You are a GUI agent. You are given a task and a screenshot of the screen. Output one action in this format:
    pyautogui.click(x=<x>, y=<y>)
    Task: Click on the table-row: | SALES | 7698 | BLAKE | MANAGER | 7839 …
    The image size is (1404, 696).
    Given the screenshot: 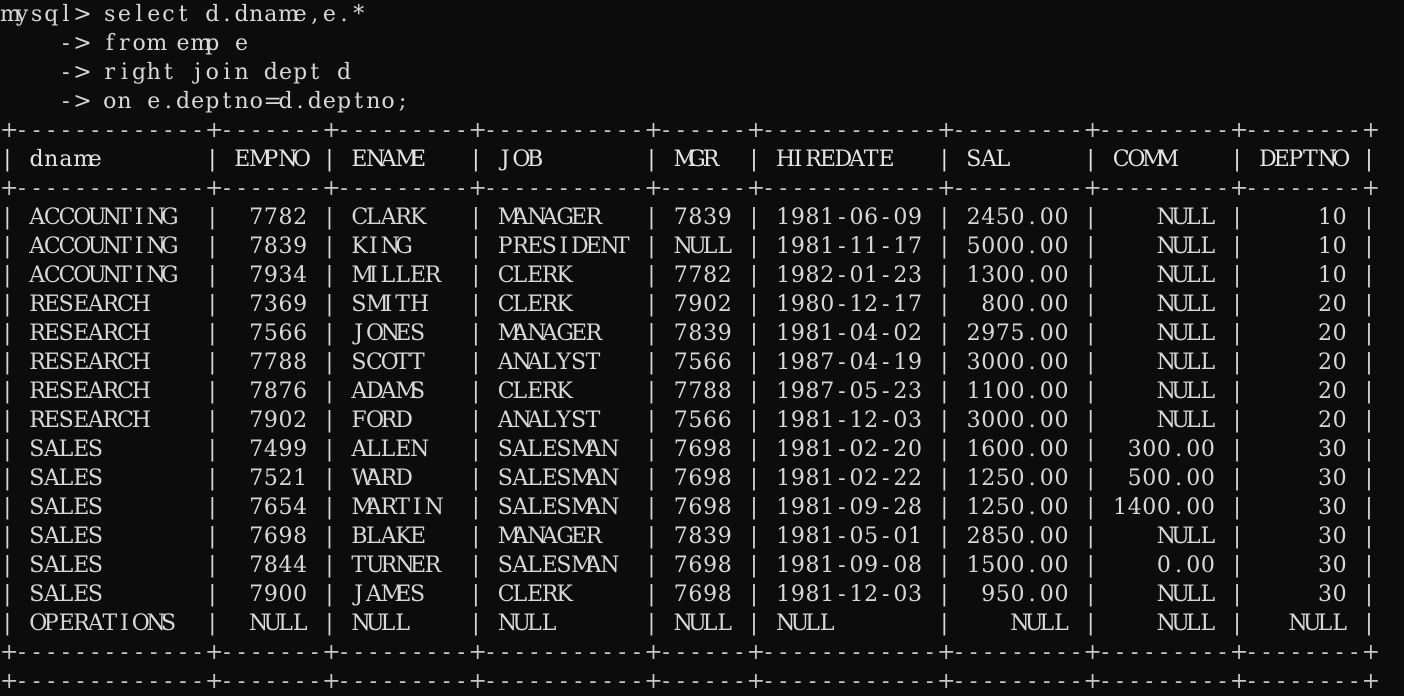 What is the action you would take?
    pyautogui.click(x=688, y=536)
    